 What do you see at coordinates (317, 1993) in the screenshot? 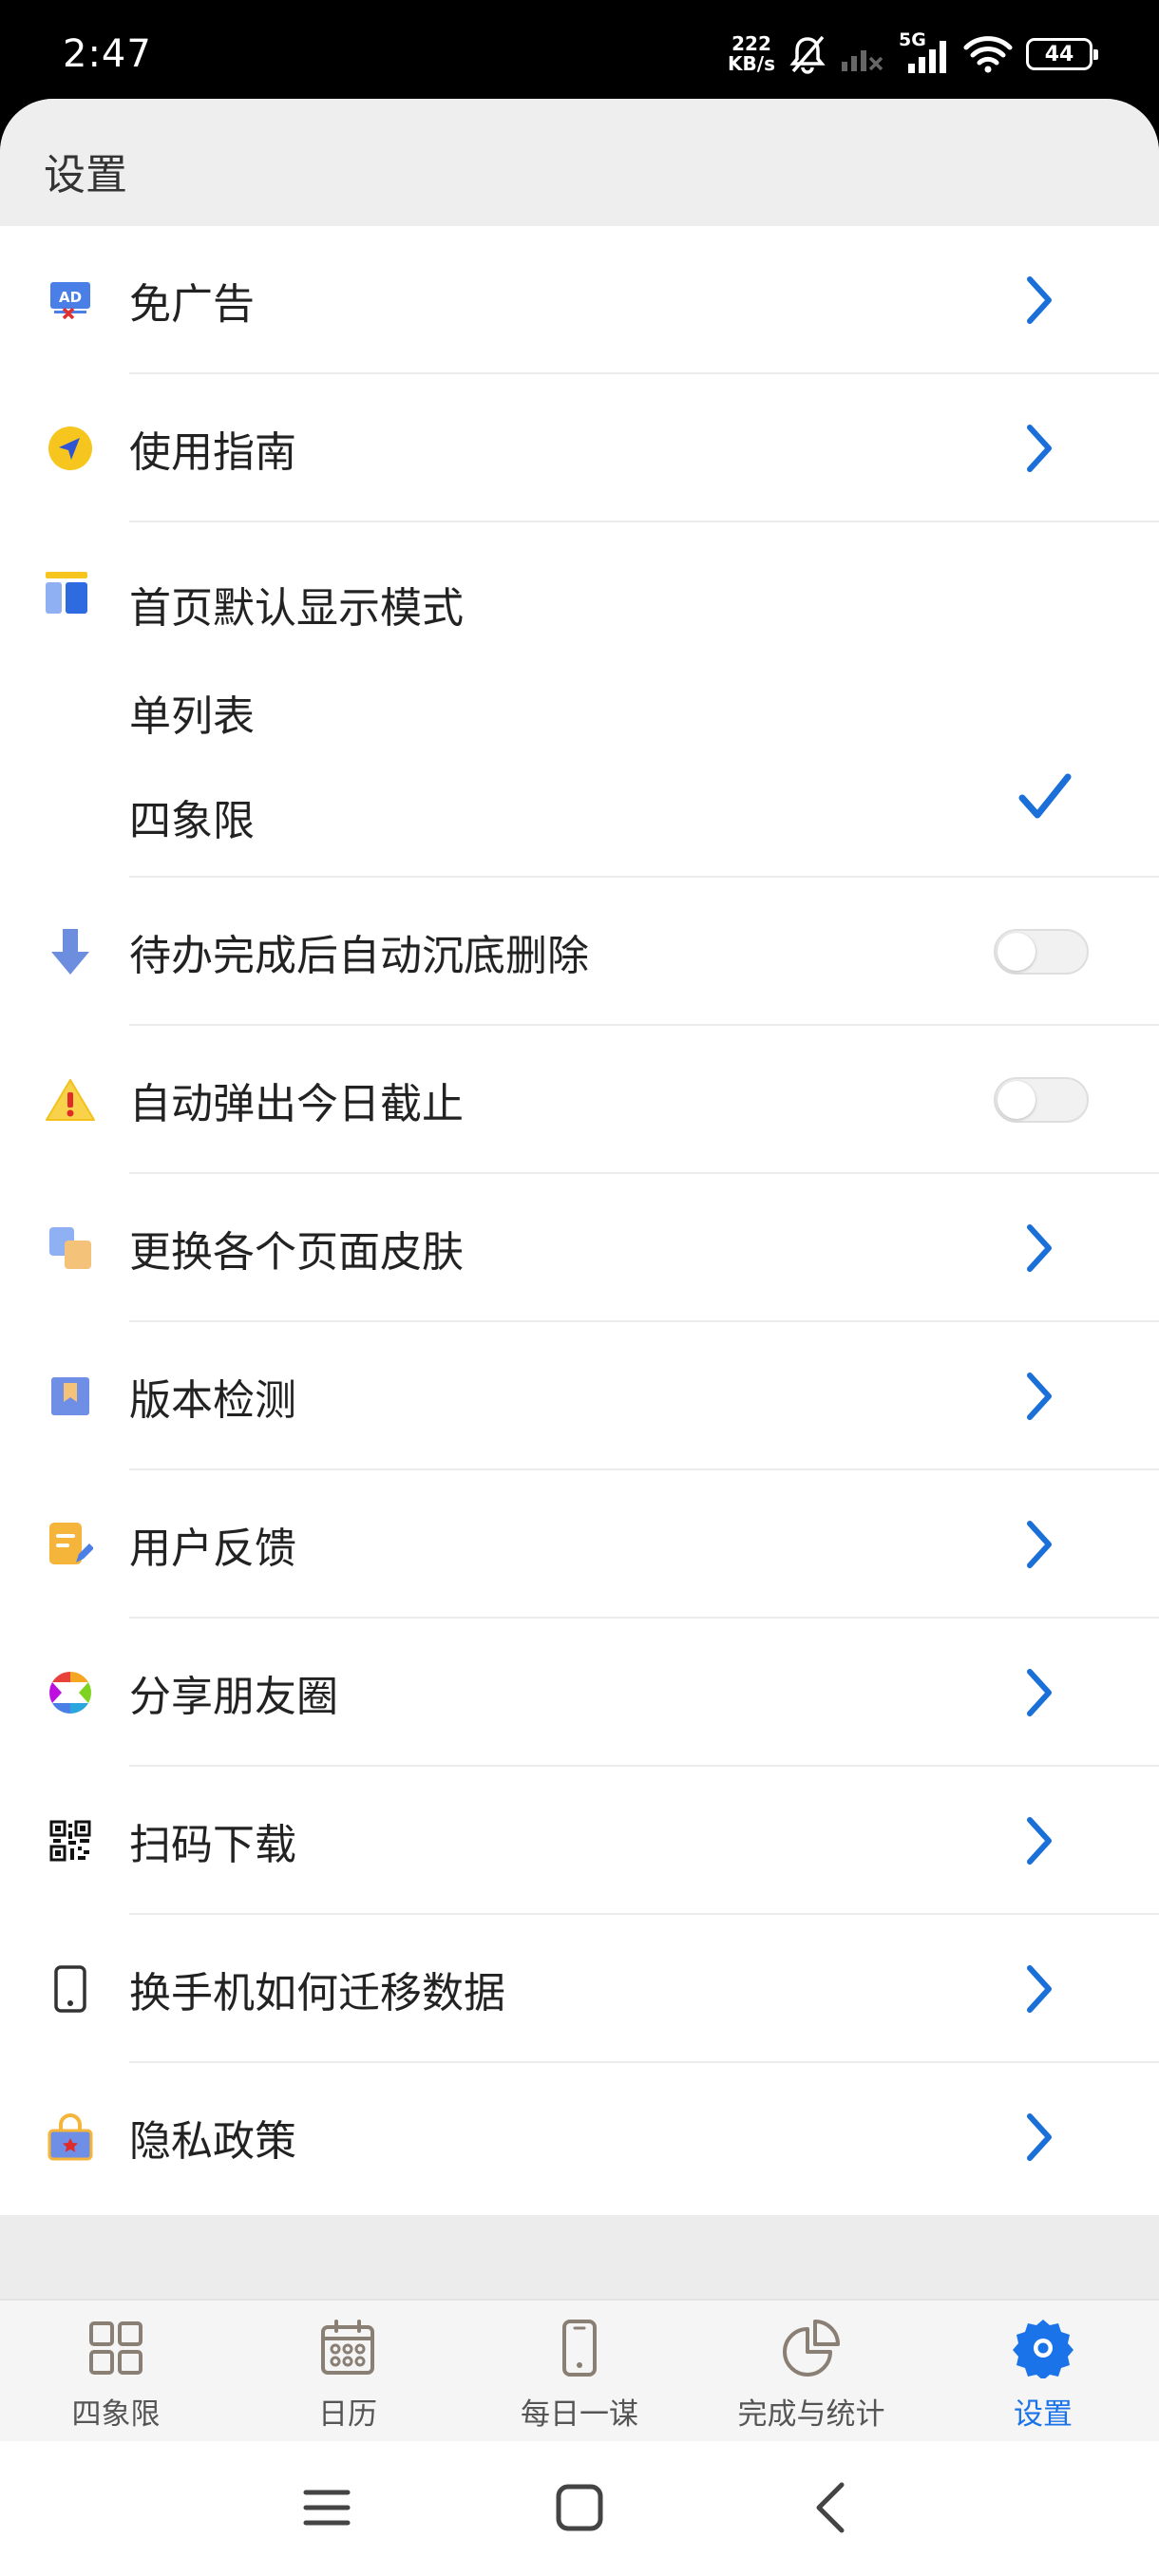
I see `setting-label: 换手机如何迁移数据` at bounding box center [317, 1993].